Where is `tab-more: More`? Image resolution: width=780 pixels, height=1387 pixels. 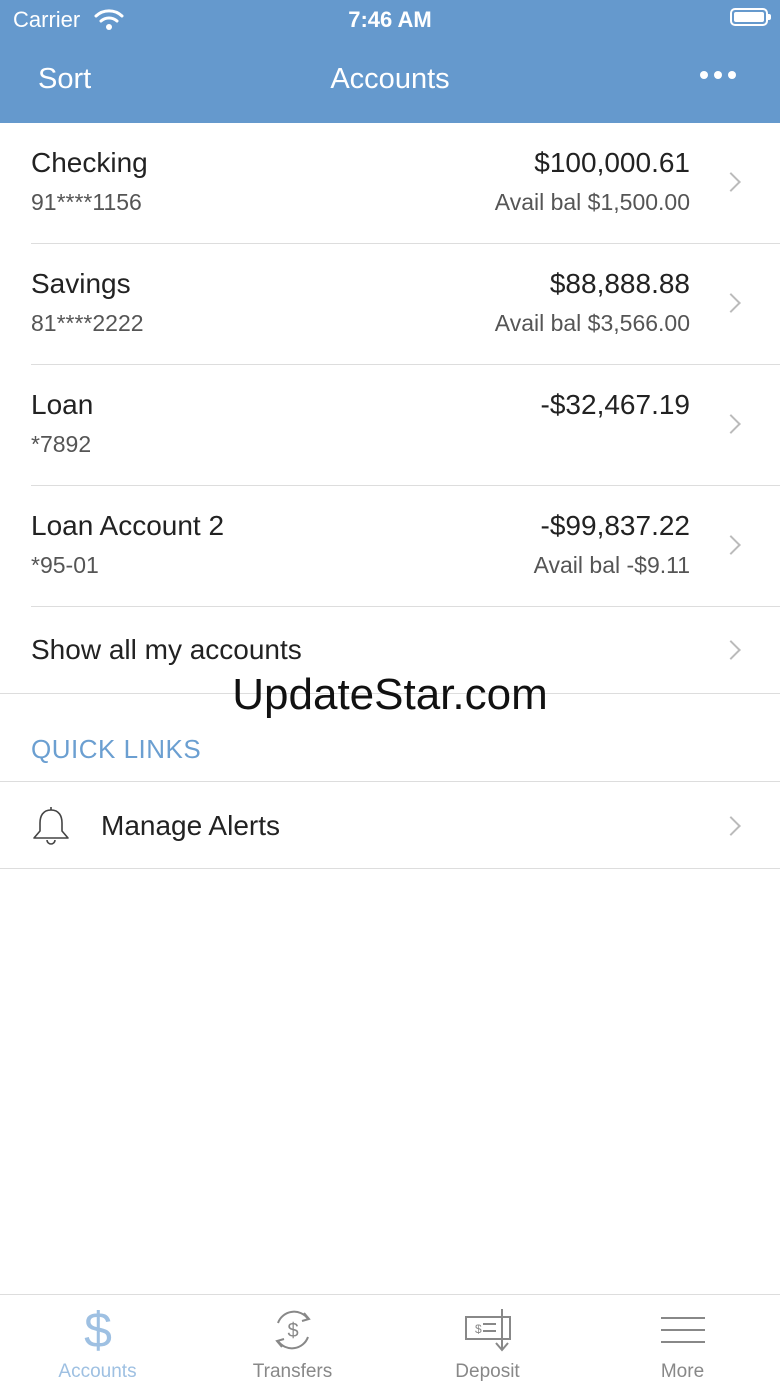
tab-more: More is located at coordinates (682, 1341).